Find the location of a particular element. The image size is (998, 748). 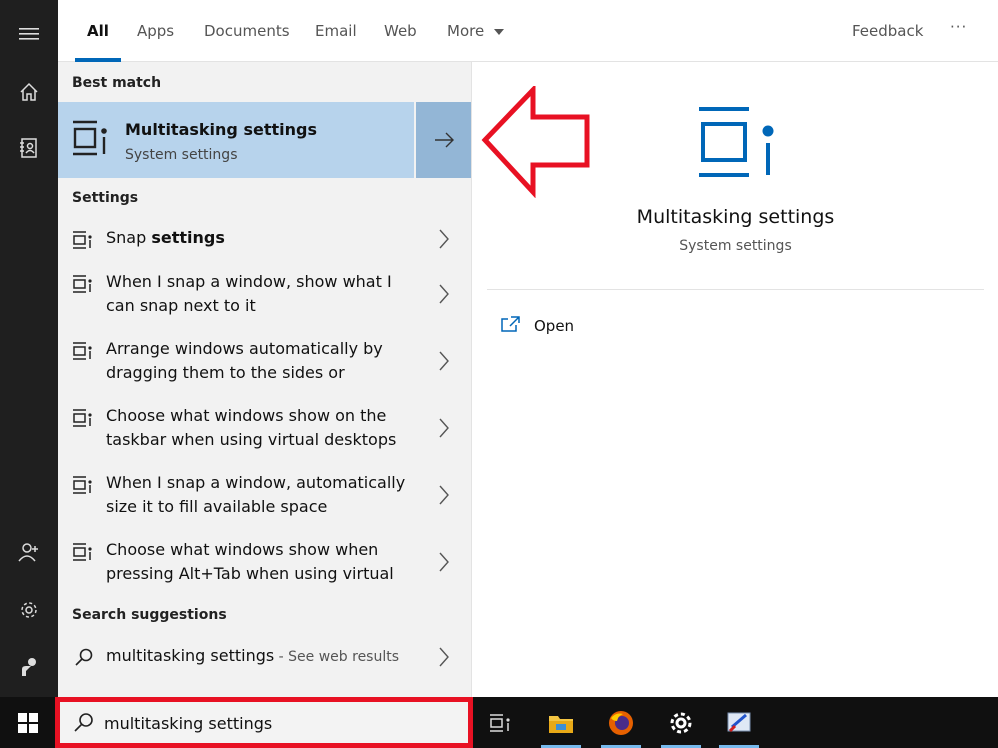

feedback-hub-icon is located at coordinates (29, 667).